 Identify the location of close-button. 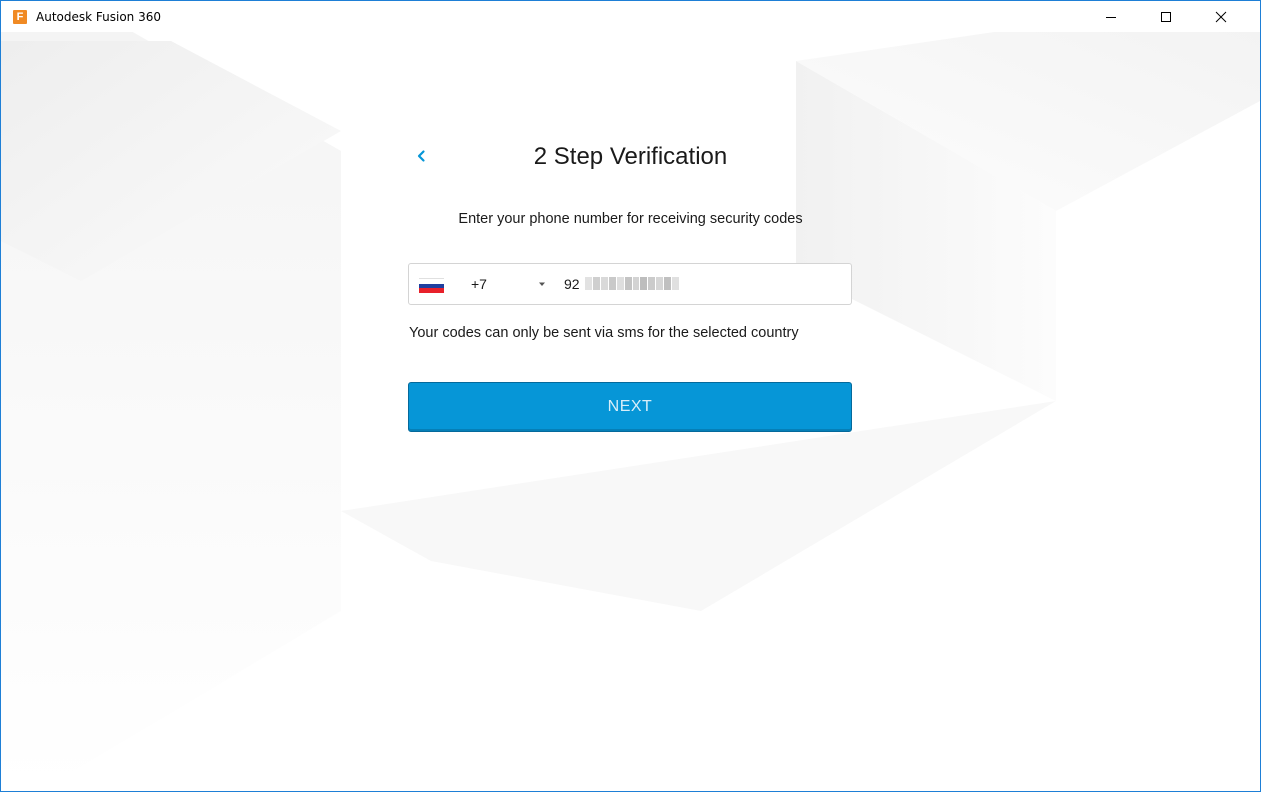
(1221, 16).